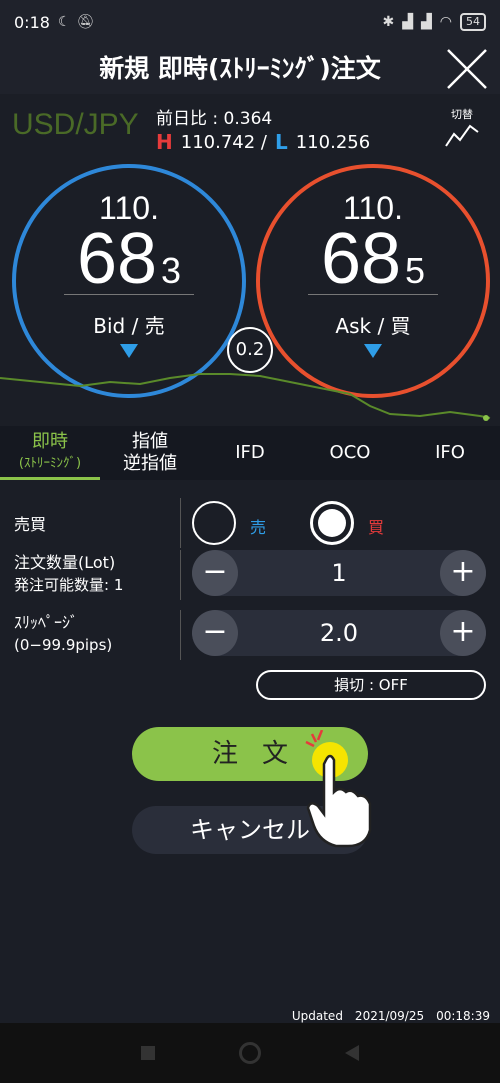  Describe the element at coordinates (50, 463) in the screenshot. I see `tab-sub-label: (ｽﾄﾘｰﾐﾝｸﾞ)` at that location.